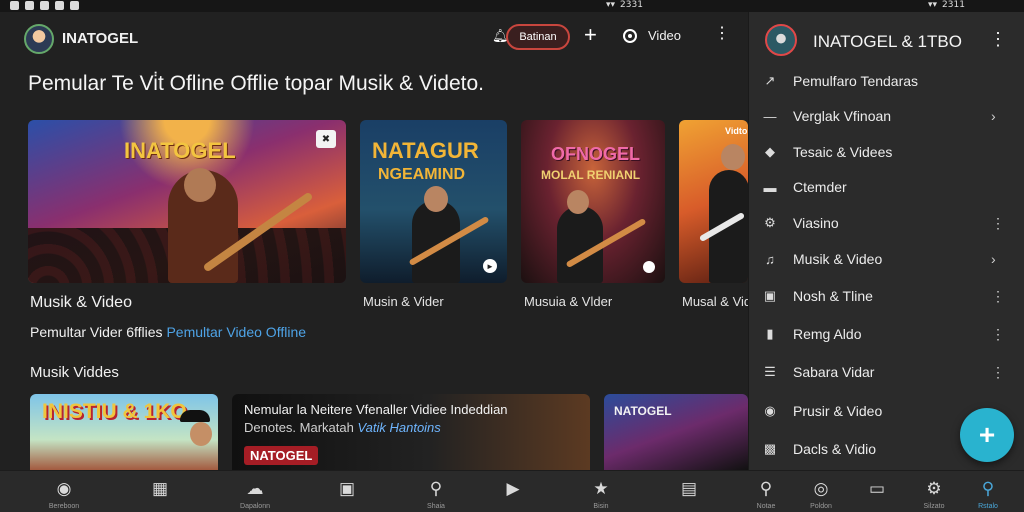 The height and width of the screenshot is (512, 1024). Describe the element at coordinates (886, 187) in the screenshot. I see `drawer-item-4: ▬ Ctemder` at that location.